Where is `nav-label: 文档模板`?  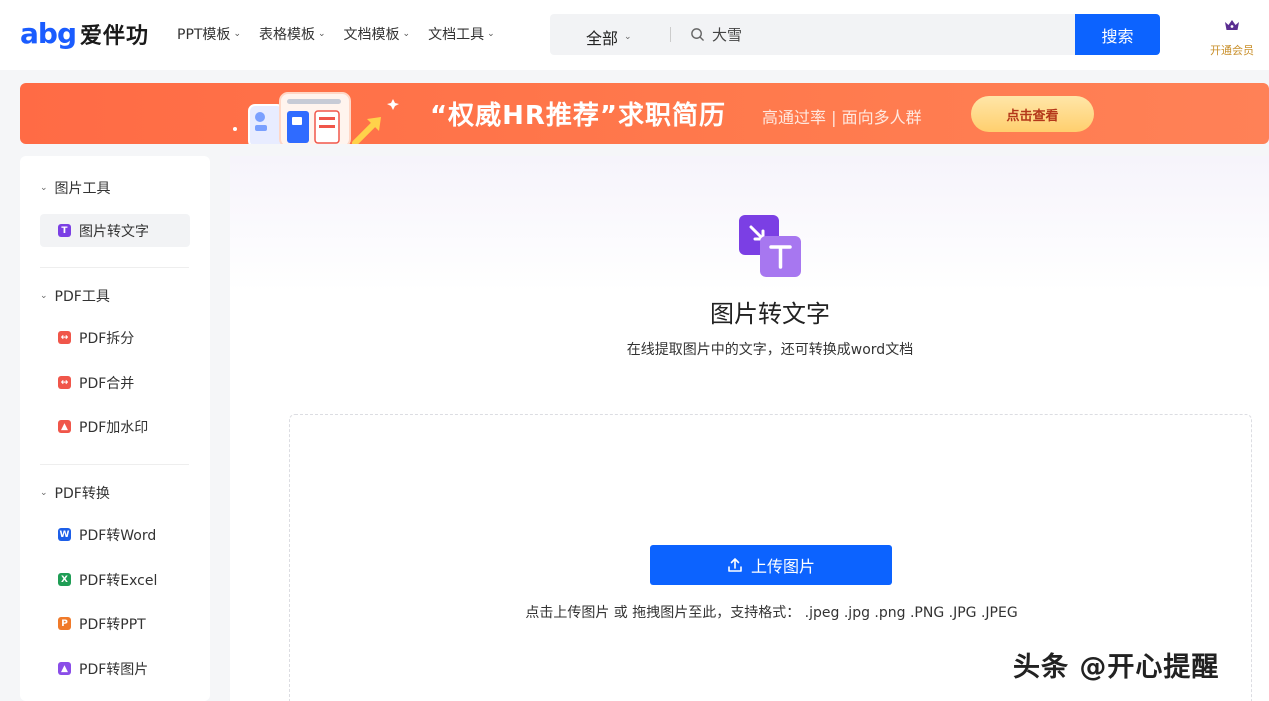 nav-label: 文档模板 is located at coordinates (371, 35).